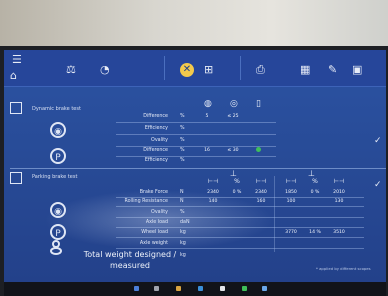  Describe the element at coordinates (155, 150) in the screenshot. I see `row-difference-2: Difference` at that location.